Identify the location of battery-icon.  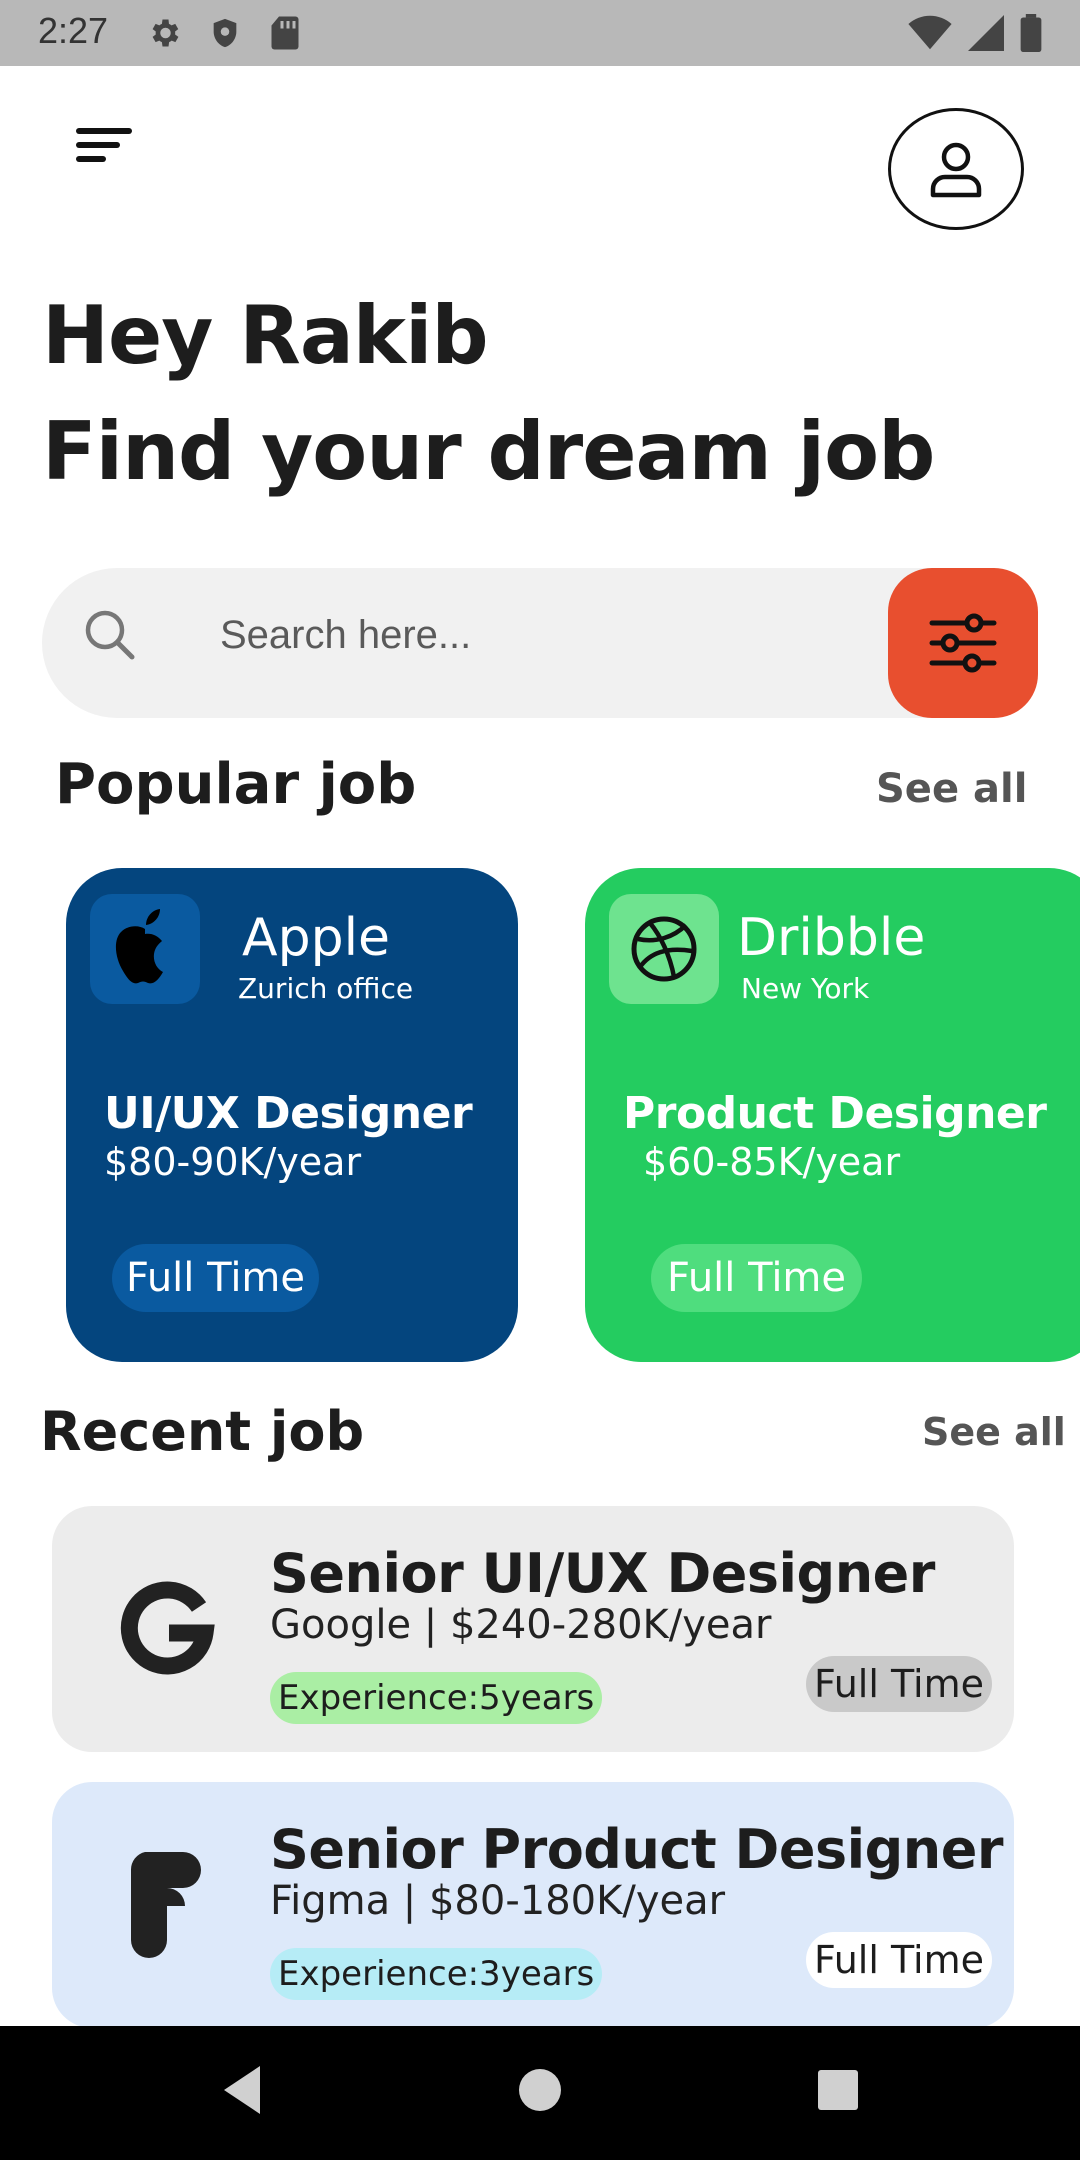
(1031, 33).